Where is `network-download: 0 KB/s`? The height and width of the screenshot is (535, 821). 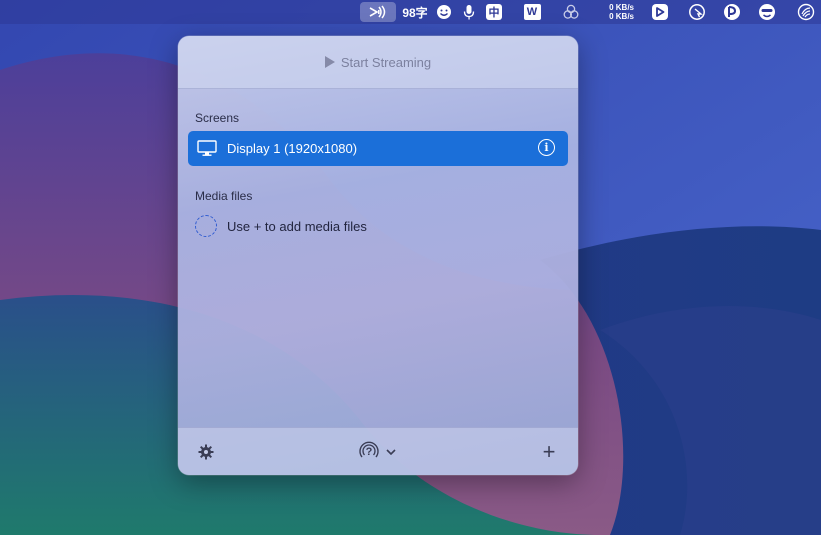 network-download: 0 KB/s is located at coordinates (621, 16).